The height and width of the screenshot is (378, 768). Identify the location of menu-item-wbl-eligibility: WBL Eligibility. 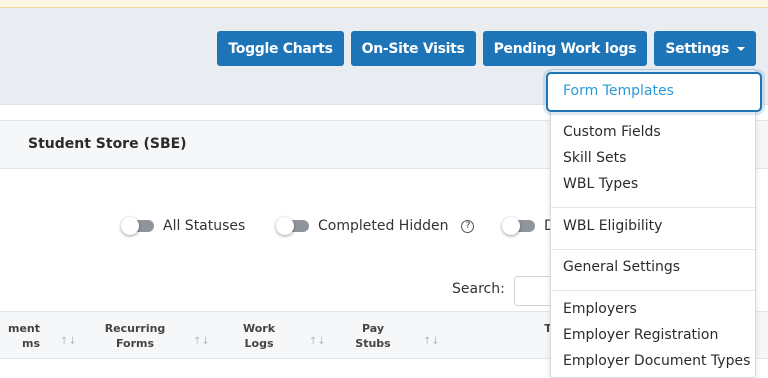
(612, 226).